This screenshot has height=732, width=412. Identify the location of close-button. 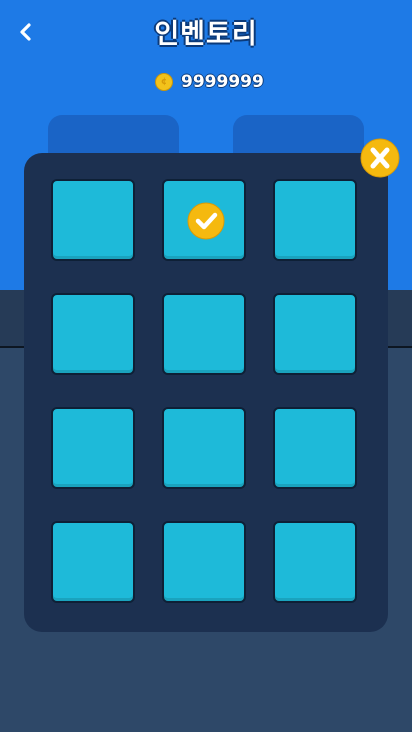
(380, 158).